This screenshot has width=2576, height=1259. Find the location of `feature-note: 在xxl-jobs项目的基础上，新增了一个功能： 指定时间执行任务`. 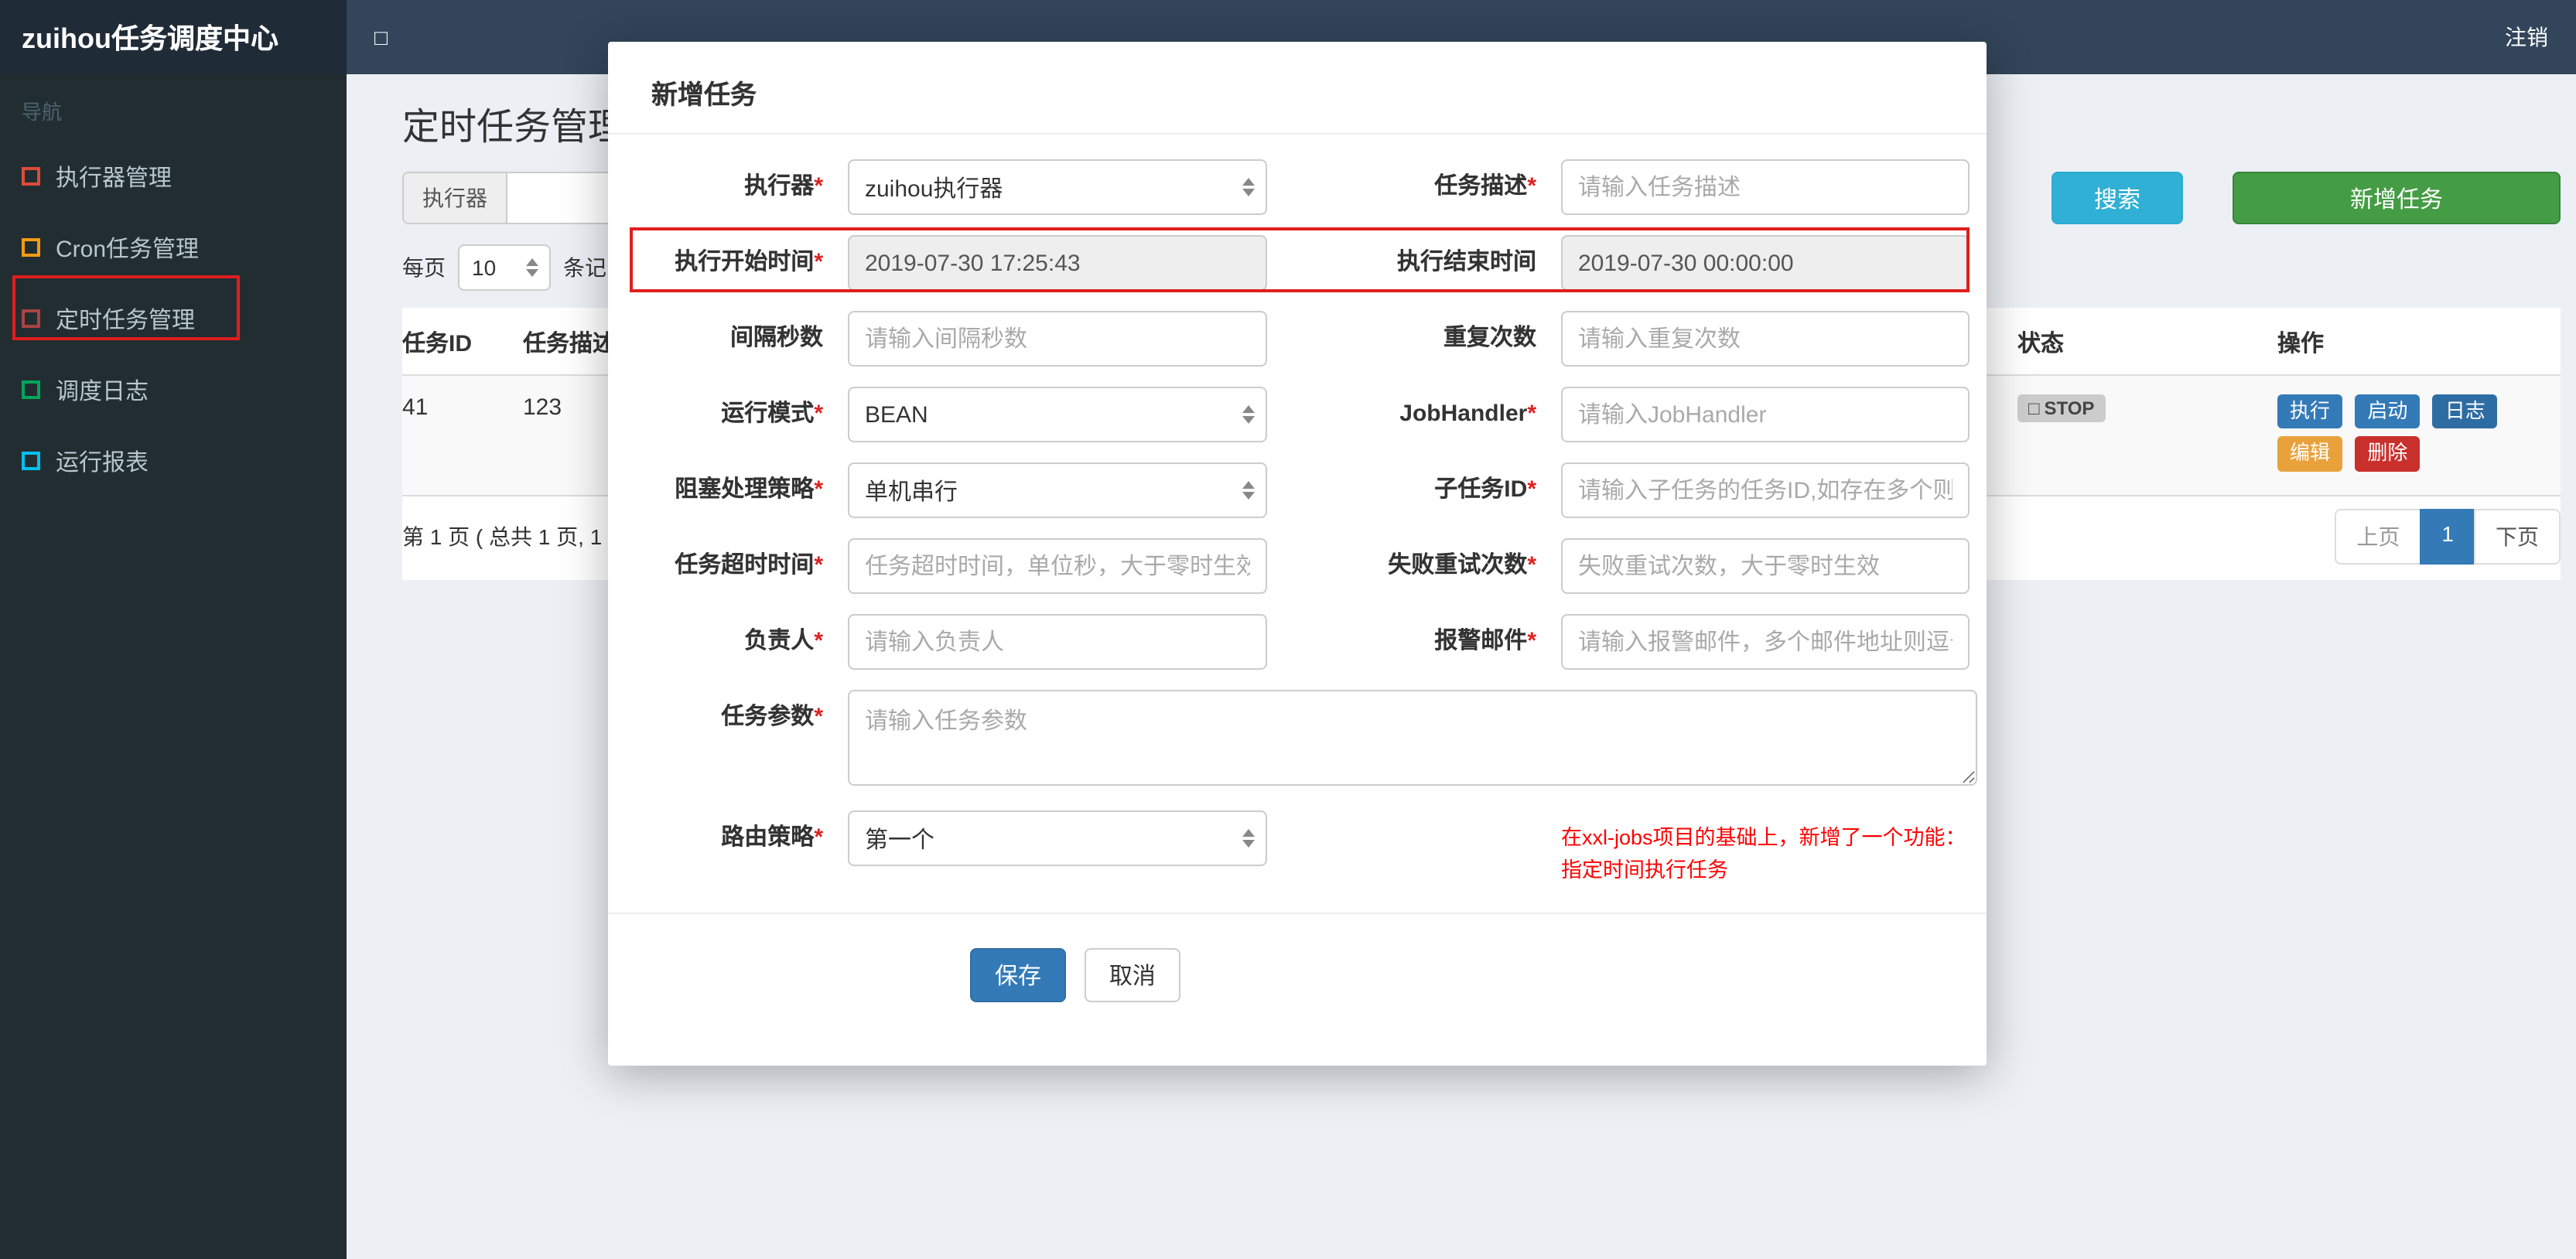

feature-note: 在xxl-jobs项目的基础上，新增了一个功能： 指定时间执行任务 is located at coordinates (1774, 848).